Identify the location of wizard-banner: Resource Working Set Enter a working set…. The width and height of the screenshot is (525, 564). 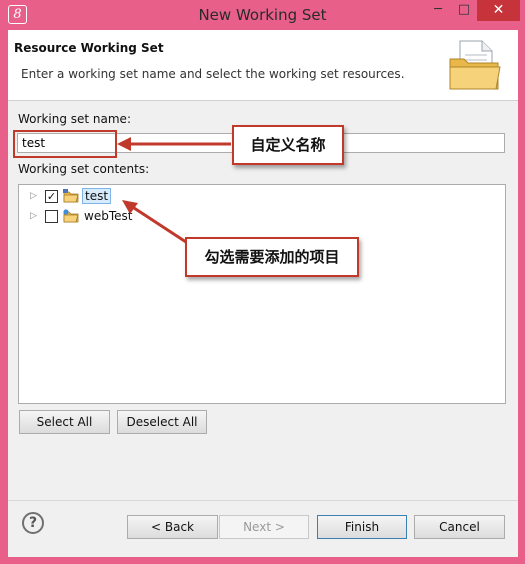
(263, 65).